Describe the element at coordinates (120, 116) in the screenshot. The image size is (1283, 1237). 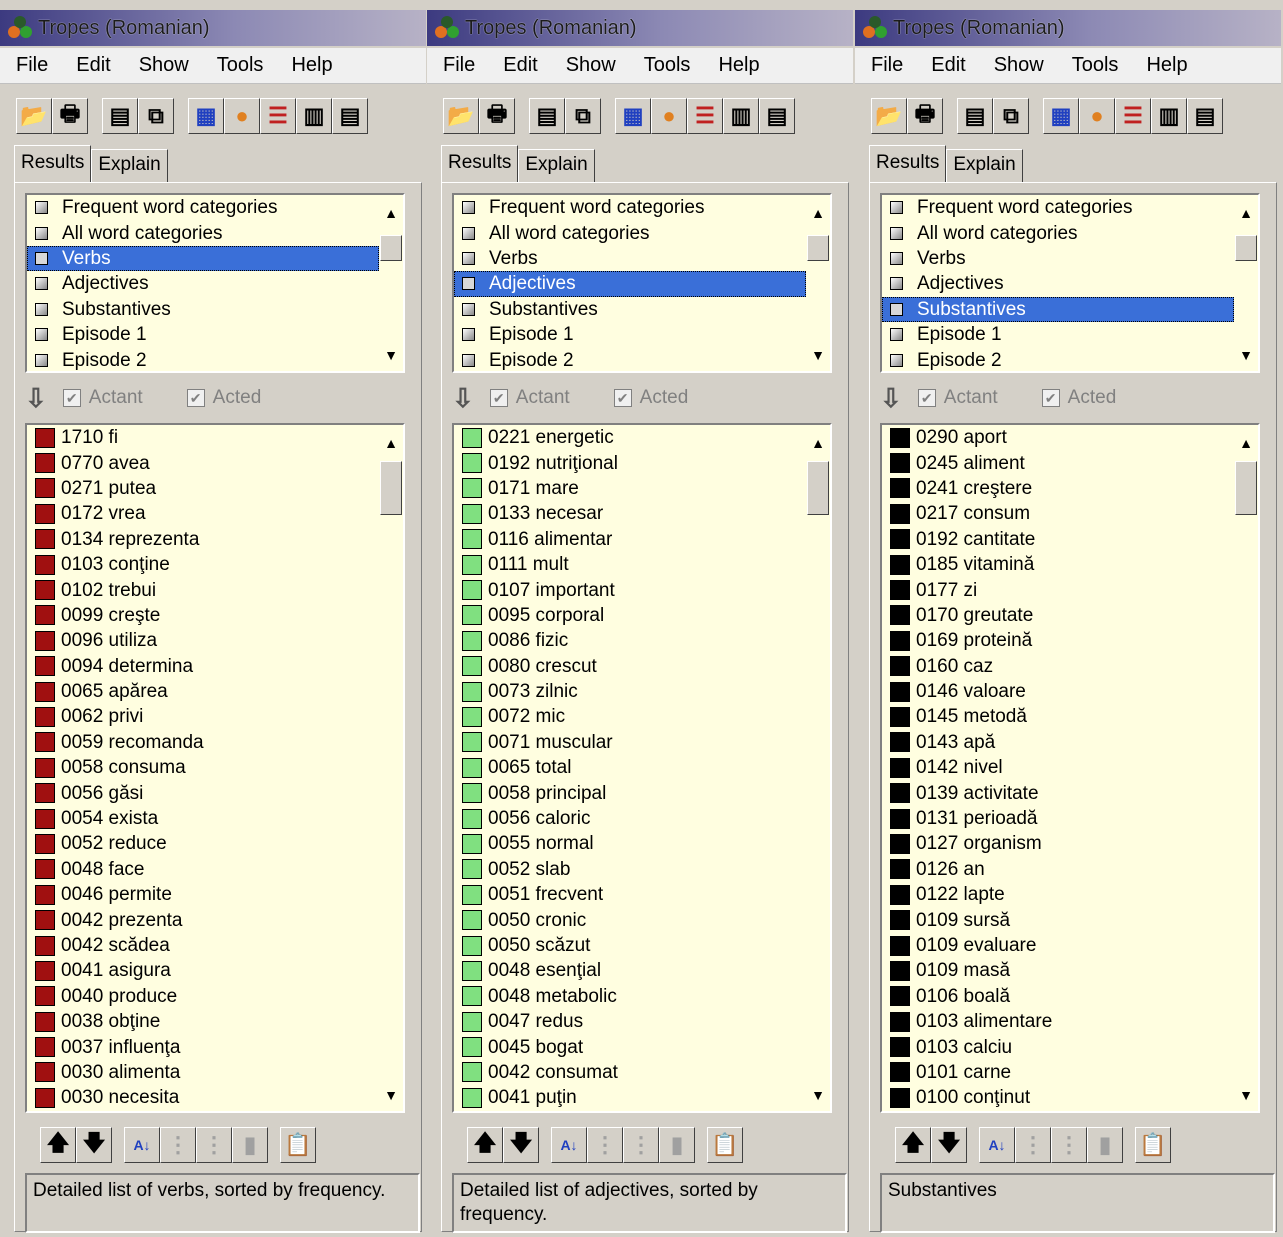
I see `properties-button: ▤` at that location.